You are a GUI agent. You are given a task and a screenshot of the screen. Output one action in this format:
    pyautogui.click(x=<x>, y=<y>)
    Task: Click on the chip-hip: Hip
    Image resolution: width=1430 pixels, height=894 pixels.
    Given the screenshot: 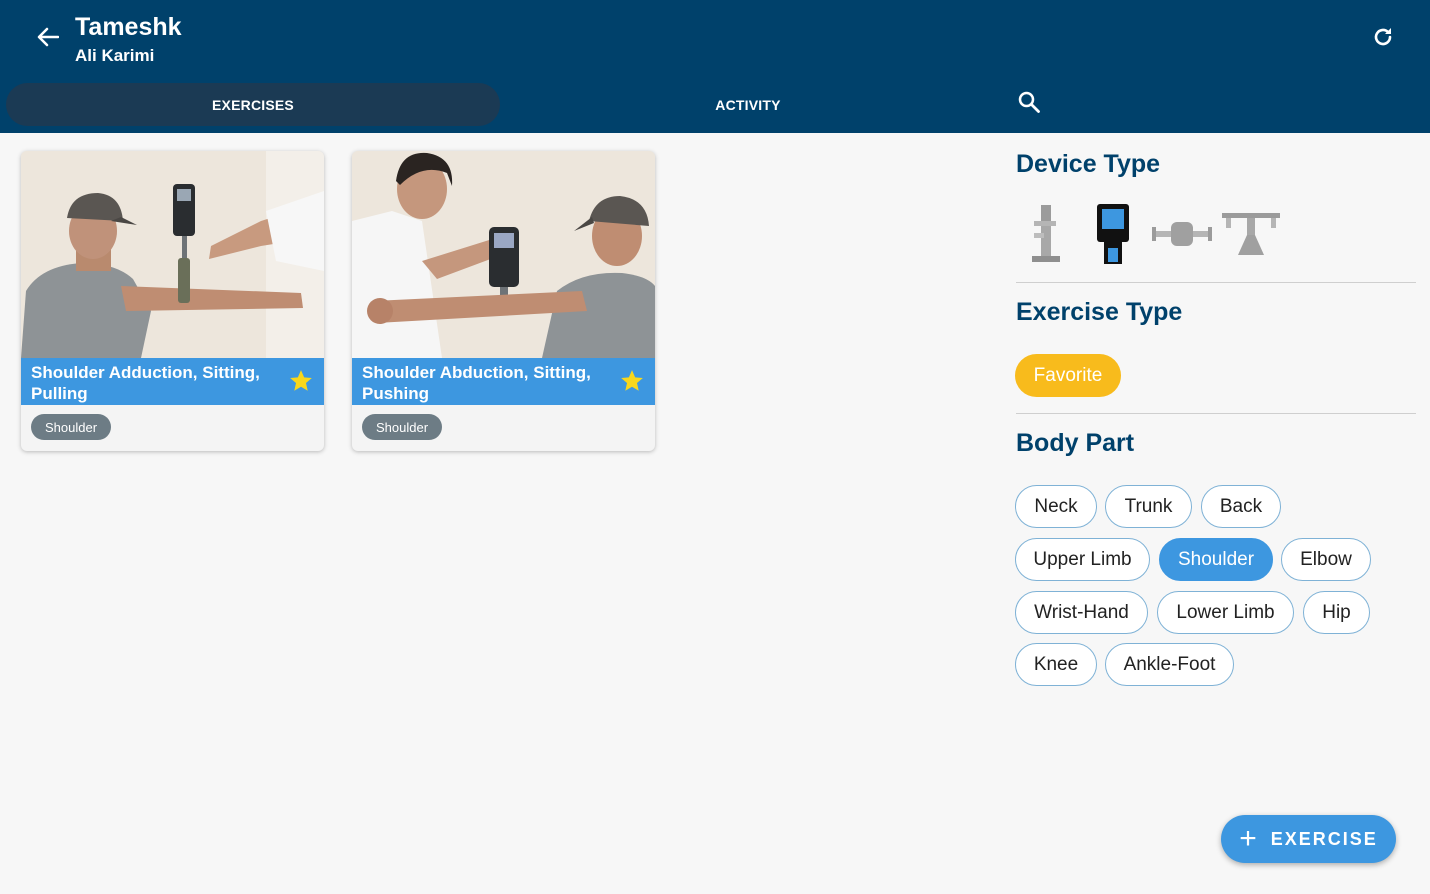 What is the action you would take?
    pyautogui.click(x=1336, y=612)
    